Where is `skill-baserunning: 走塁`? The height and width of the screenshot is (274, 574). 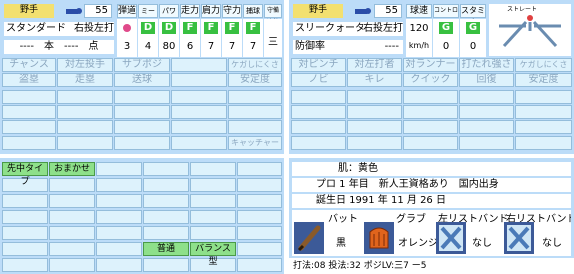 skill-baserunning: 走塁 is located at coordinates (85, 80).